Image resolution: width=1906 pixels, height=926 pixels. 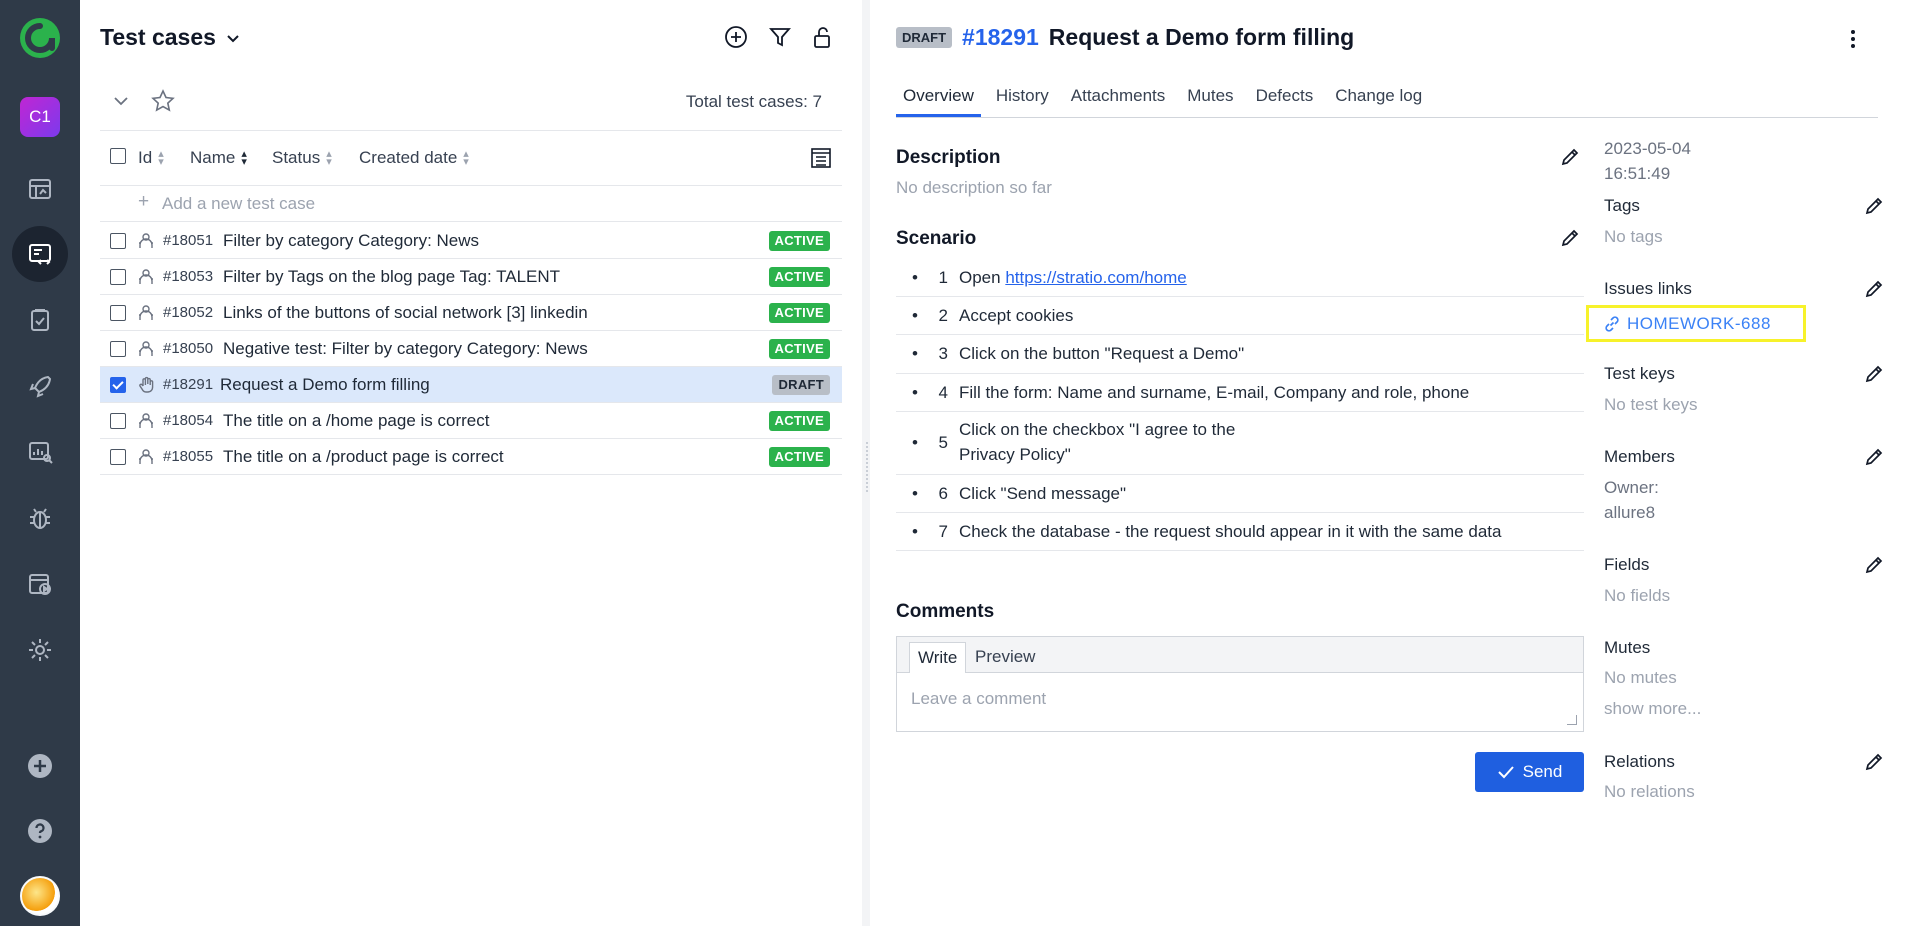 What do you see at coordinates (40, 650) in the screenshot?
I see `settings-icon` at bounding box center [40, 650].